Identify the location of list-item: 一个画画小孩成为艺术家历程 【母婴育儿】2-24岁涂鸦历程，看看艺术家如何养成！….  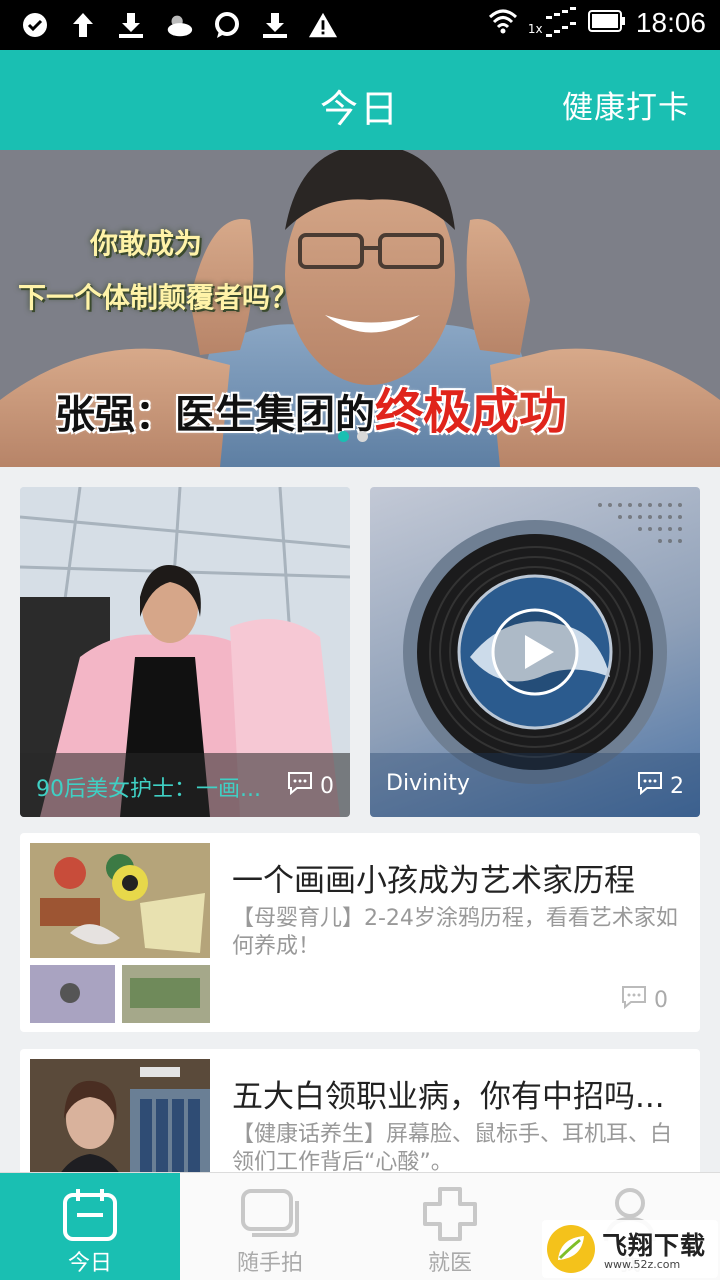
(360, 932).